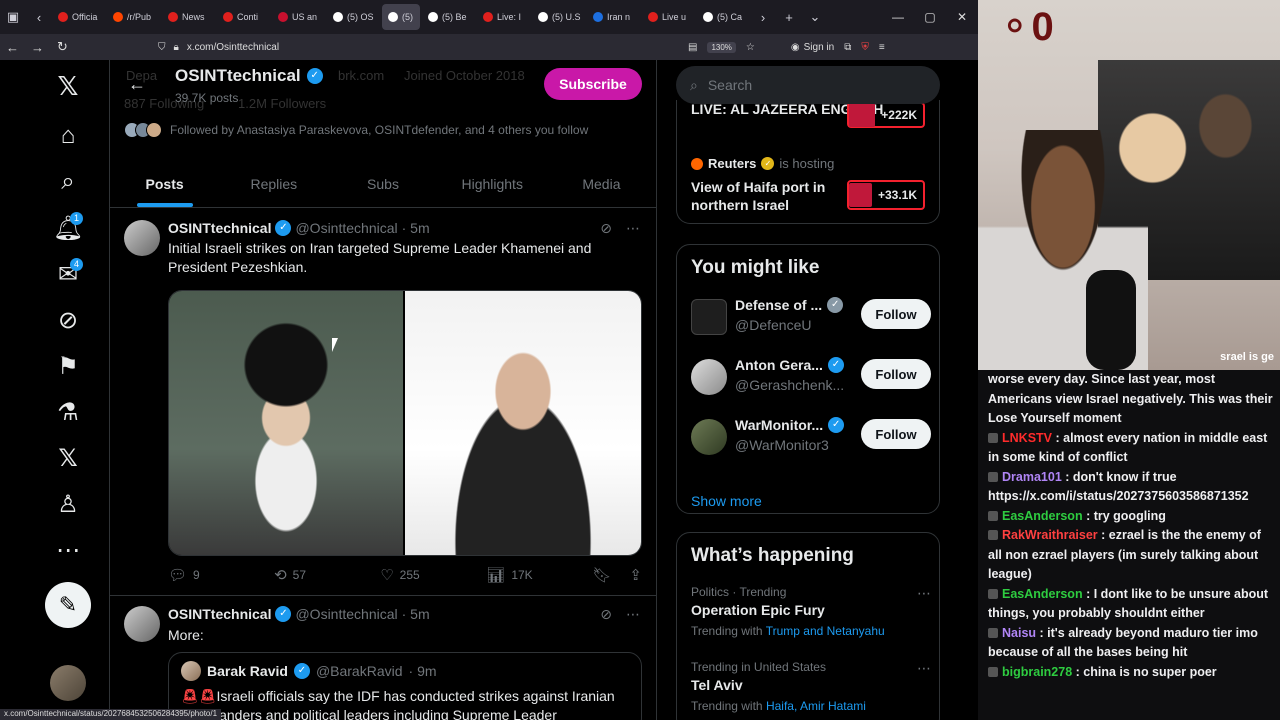 The width and height of the screenshot is (1280, 720). Describe the element at coordinates (825, 631) in the screenshot. I see `trend-tags: Trump and Netanyahu` at that location.